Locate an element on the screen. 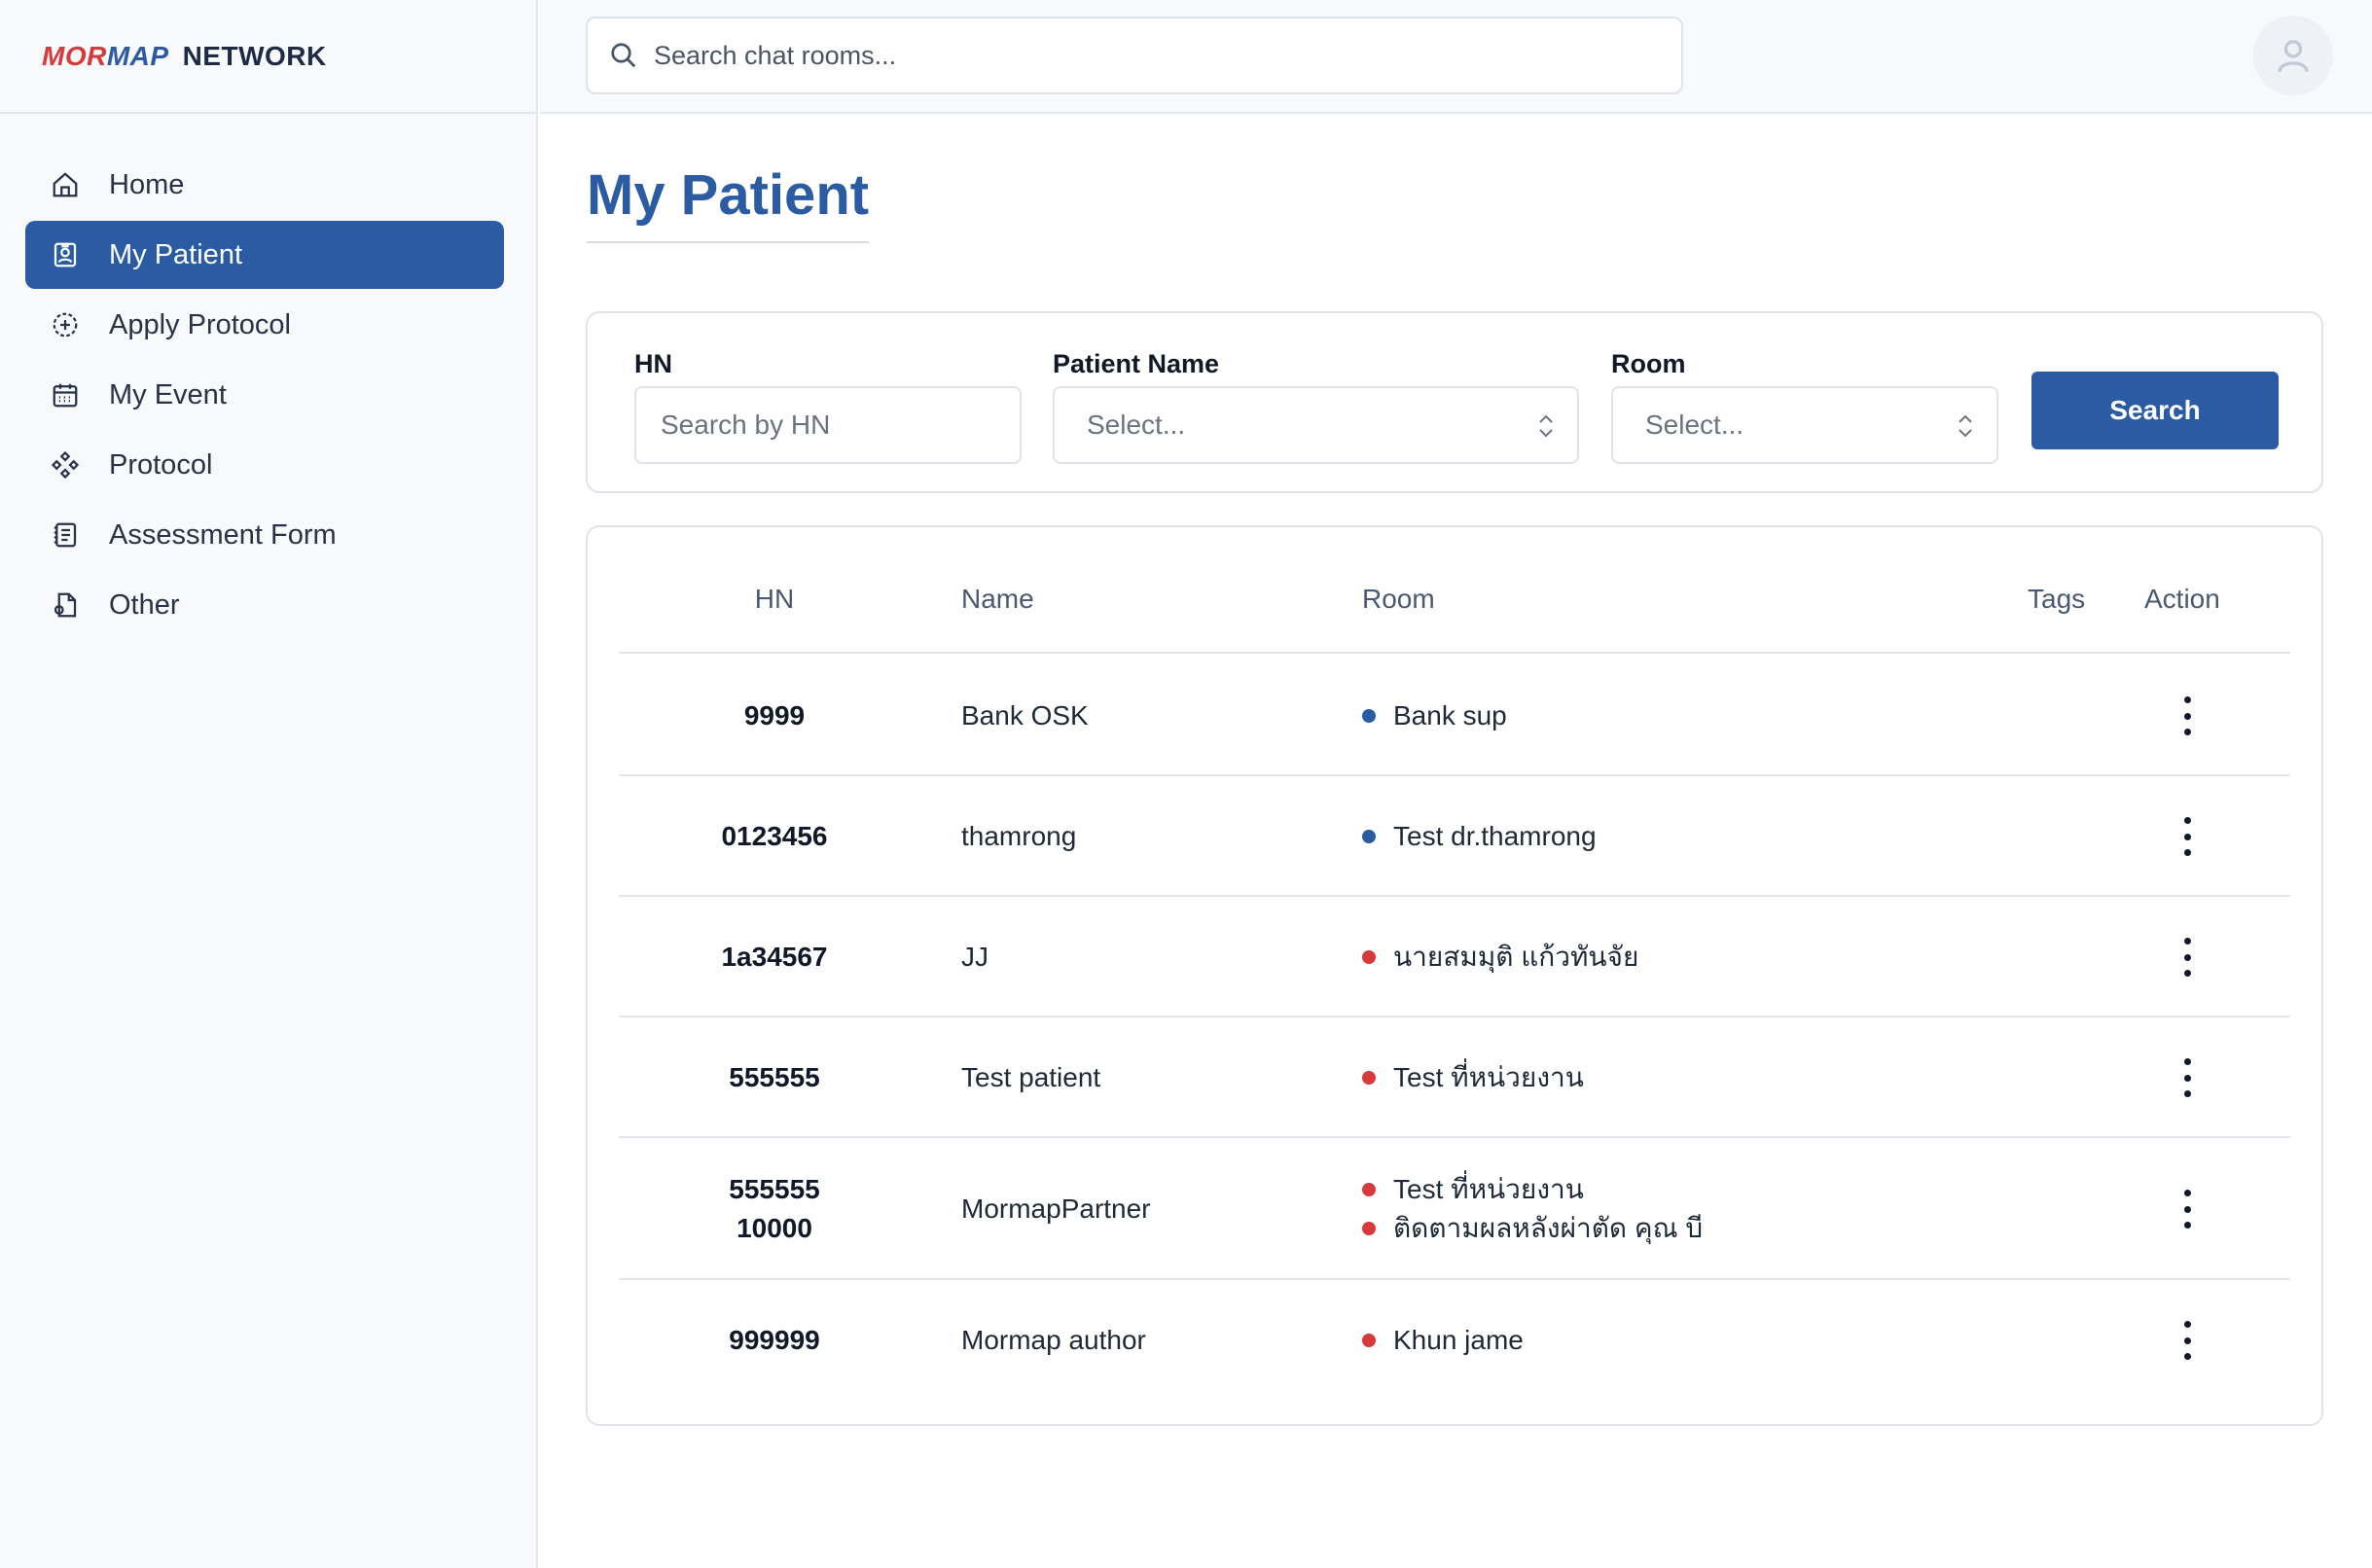 This screenshot has height=1568, width=2372. cell-hn: 555555 is located at coordinates (775, 1077).